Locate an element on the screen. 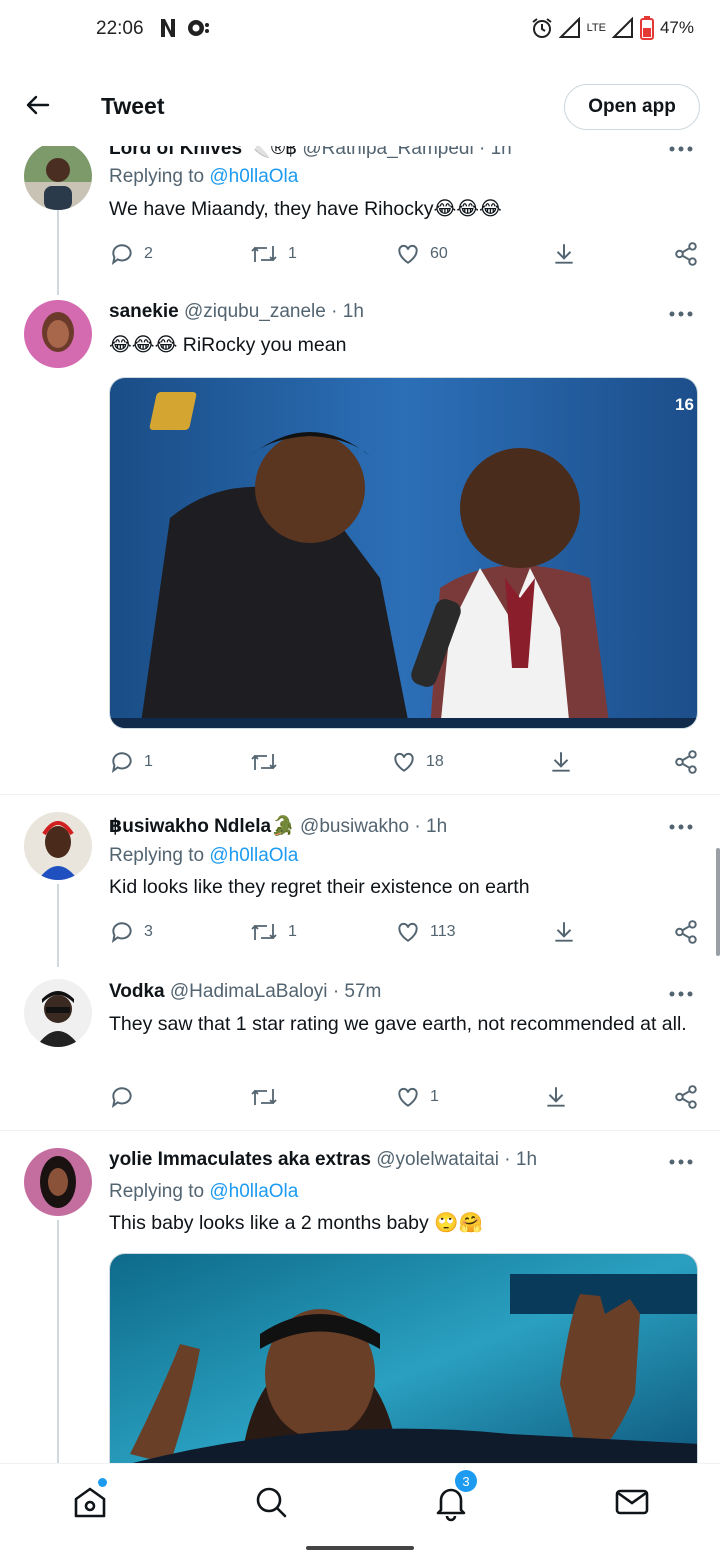  bottom-navigation: 3 is located at coordinates (360, 1500).